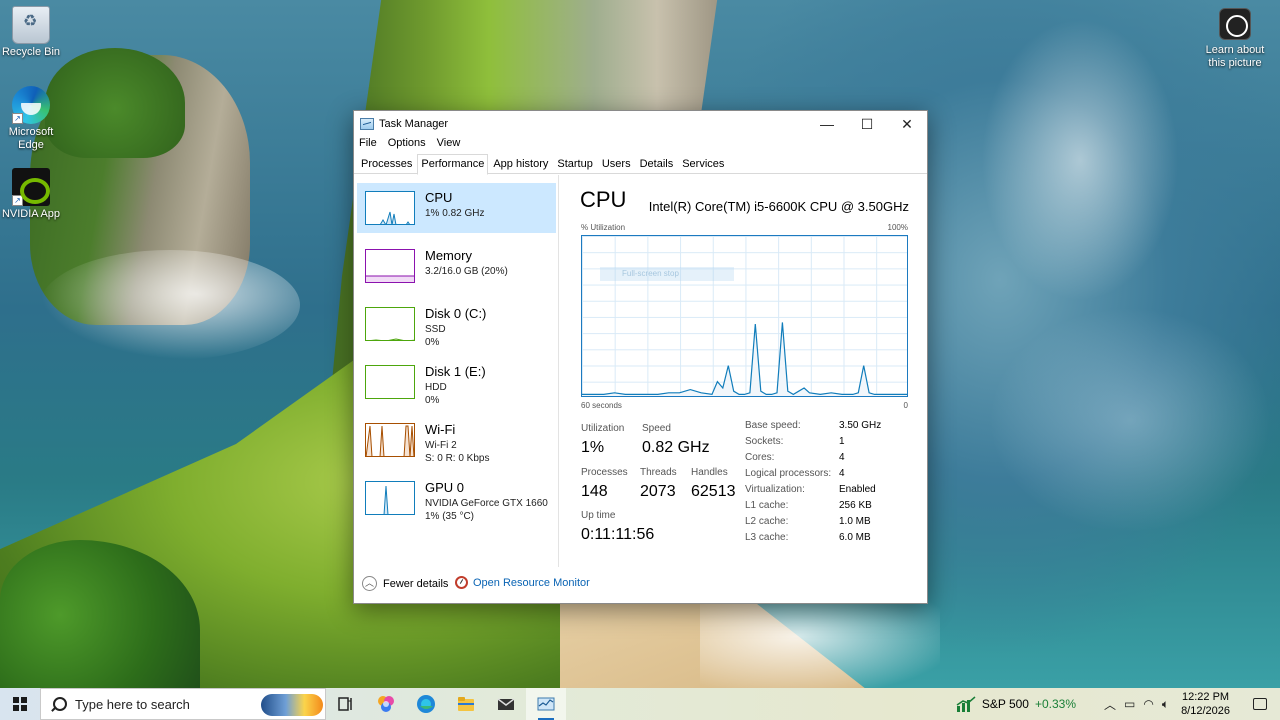 The width and height of the screenshot is (1280, 720). Describe the element at coordinates (455, 371) in the screenshot. I see `resource-name: Disk 1 (E:)` at that location.